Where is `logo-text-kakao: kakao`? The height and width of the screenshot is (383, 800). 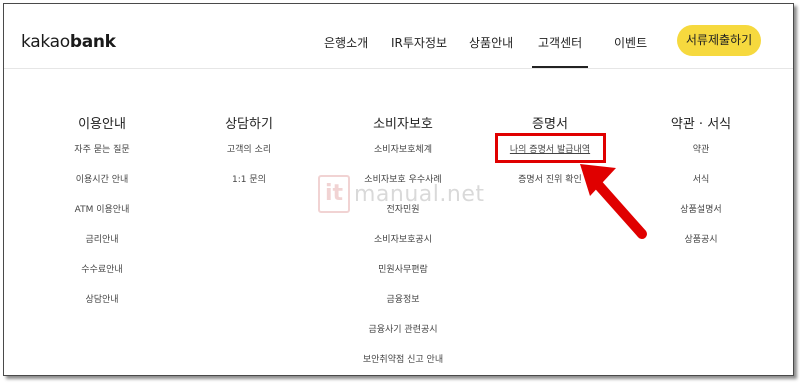 logo-text-kakao: kakao is located at coordinates (45, 42).